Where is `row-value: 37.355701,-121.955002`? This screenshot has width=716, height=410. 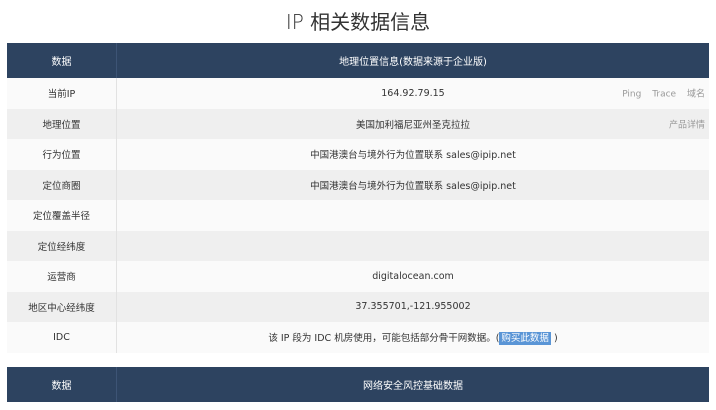
row-value: 37.355701,-121.955002 is located at coordinates (412, 306).